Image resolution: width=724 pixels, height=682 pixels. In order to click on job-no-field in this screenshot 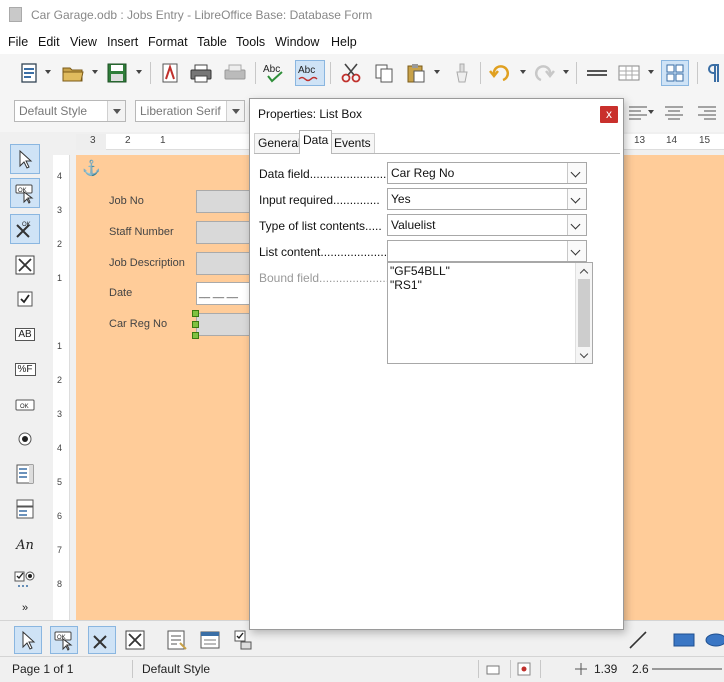, I will do `click(224, 201)`.